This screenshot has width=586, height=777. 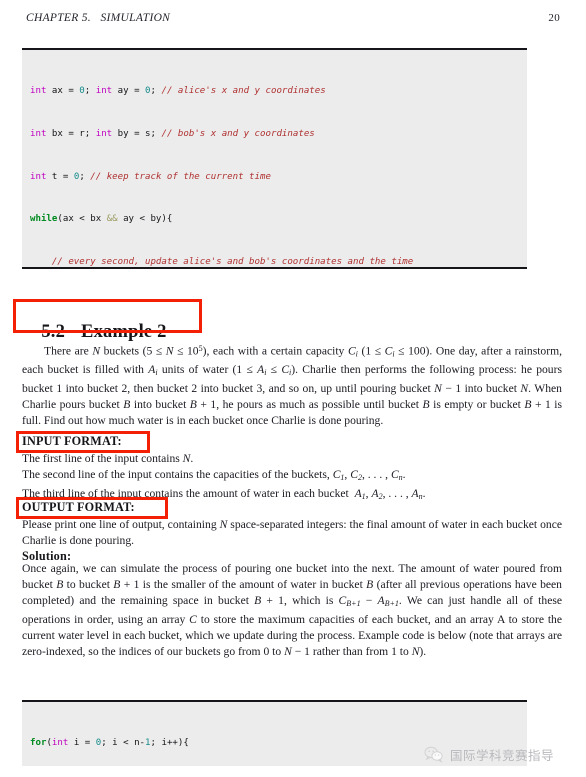 I want to click on watermark-text: 国际学科竞赛指导, so click(x=502, y=755).